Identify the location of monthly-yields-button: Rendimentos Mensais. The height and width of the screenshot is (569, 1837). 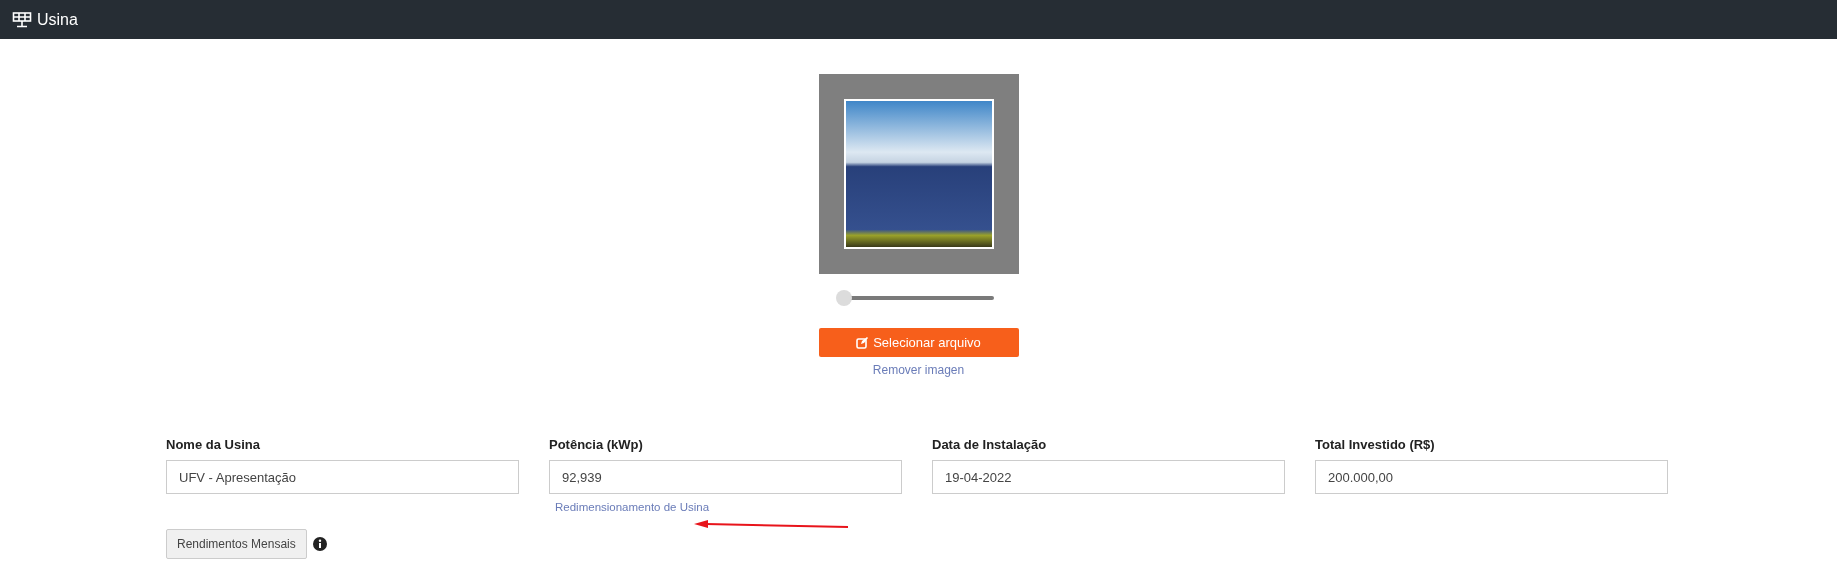
(236, 544).